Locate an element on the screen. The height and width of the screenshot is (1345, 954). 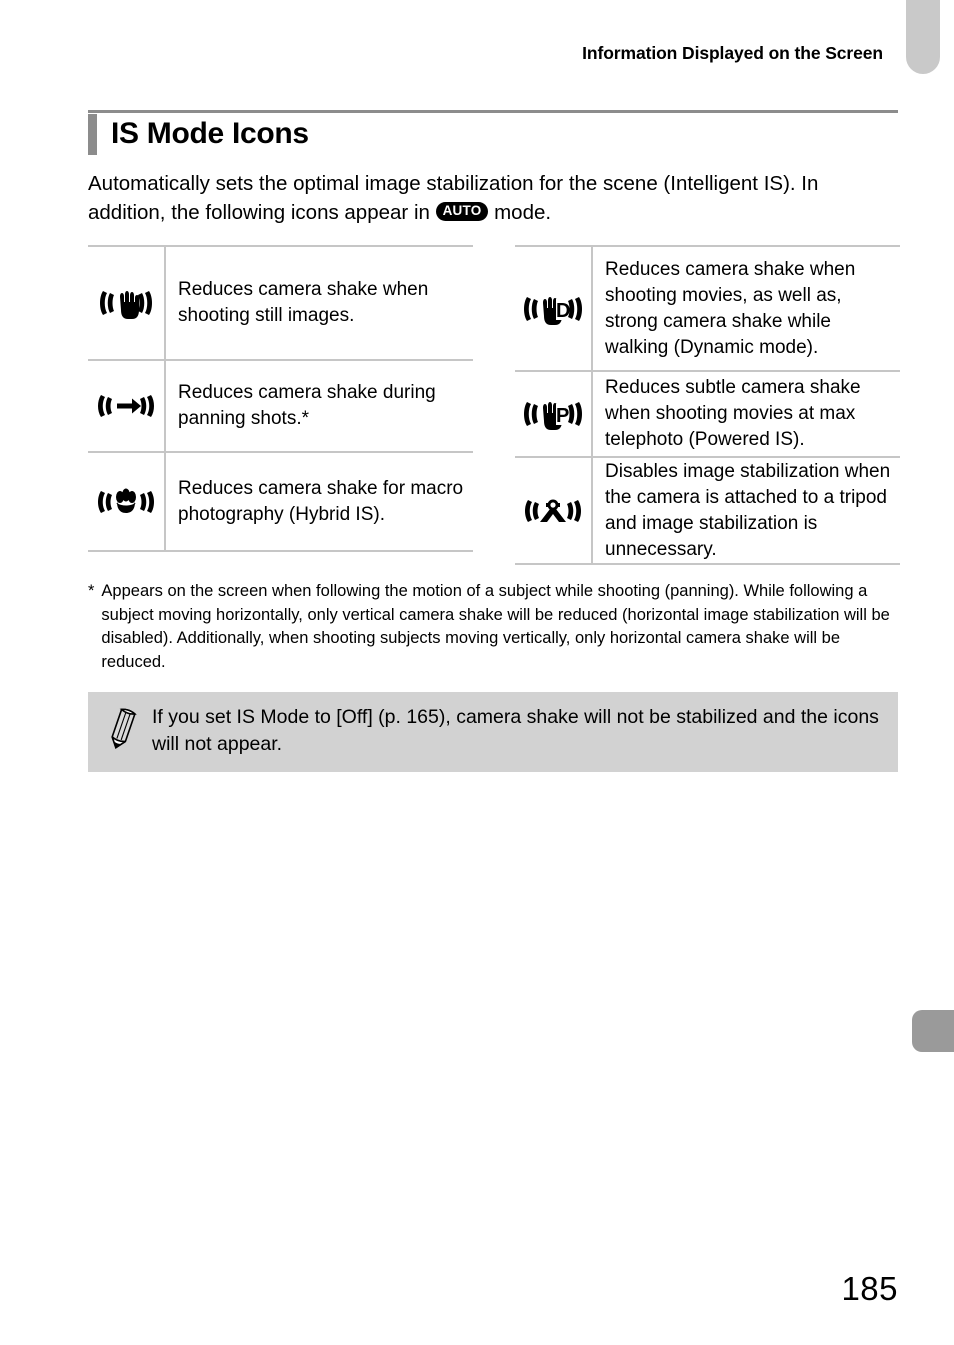
panning-arrow-is-icon is located at coordinates (126, 406).